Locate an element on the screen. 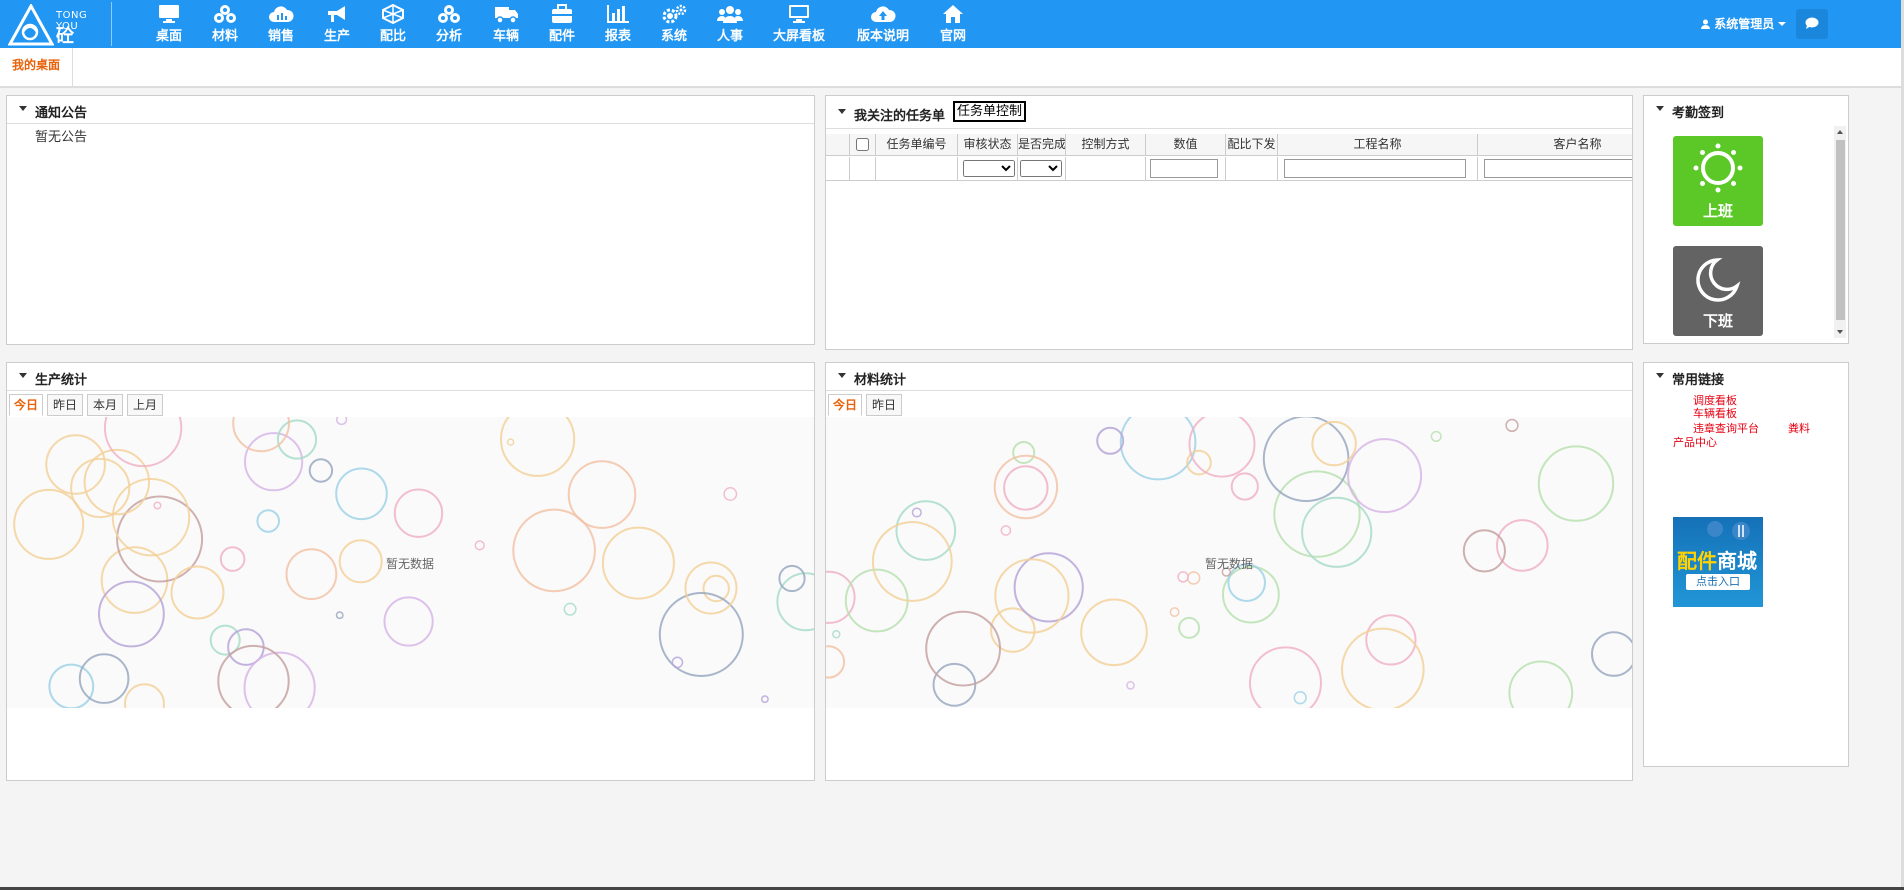 Image resolution: width=1904 pixels, height=890 pixels. clock-in-button: 上班 is located at coordinates (1718, 181).